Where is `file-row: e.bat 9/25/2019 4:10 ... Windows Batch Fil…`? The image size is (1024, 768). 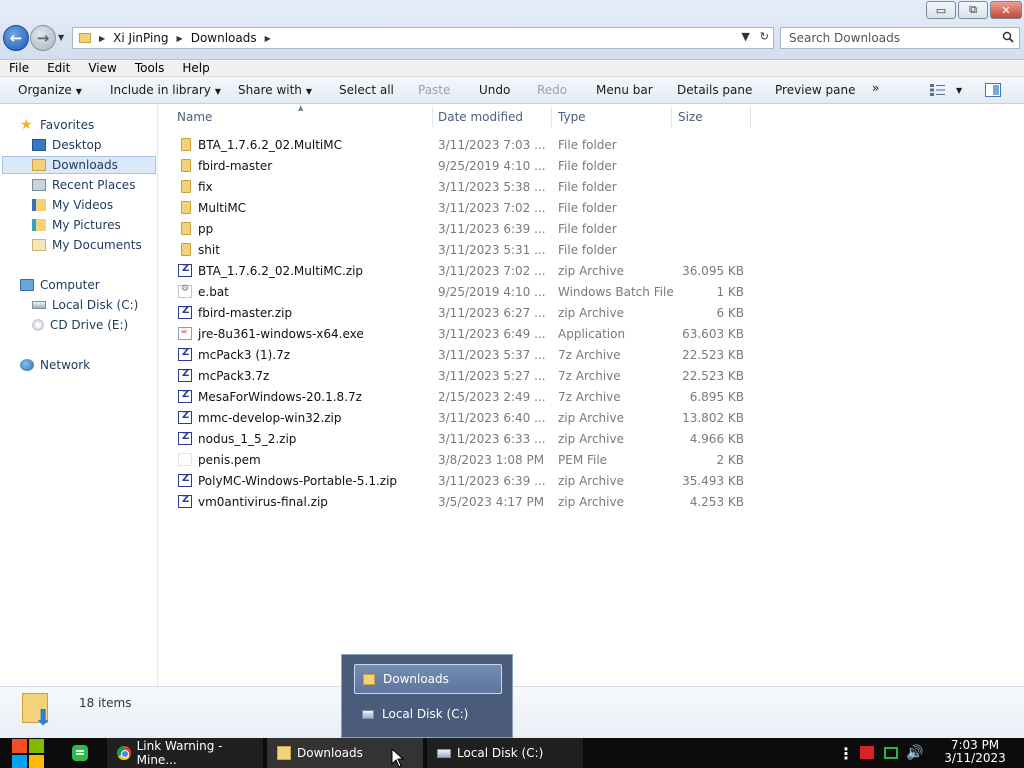
file-row: e.bat 9/25/2019 4:10 ... Windows Batch Fil… is located at coordinates (465, 292).